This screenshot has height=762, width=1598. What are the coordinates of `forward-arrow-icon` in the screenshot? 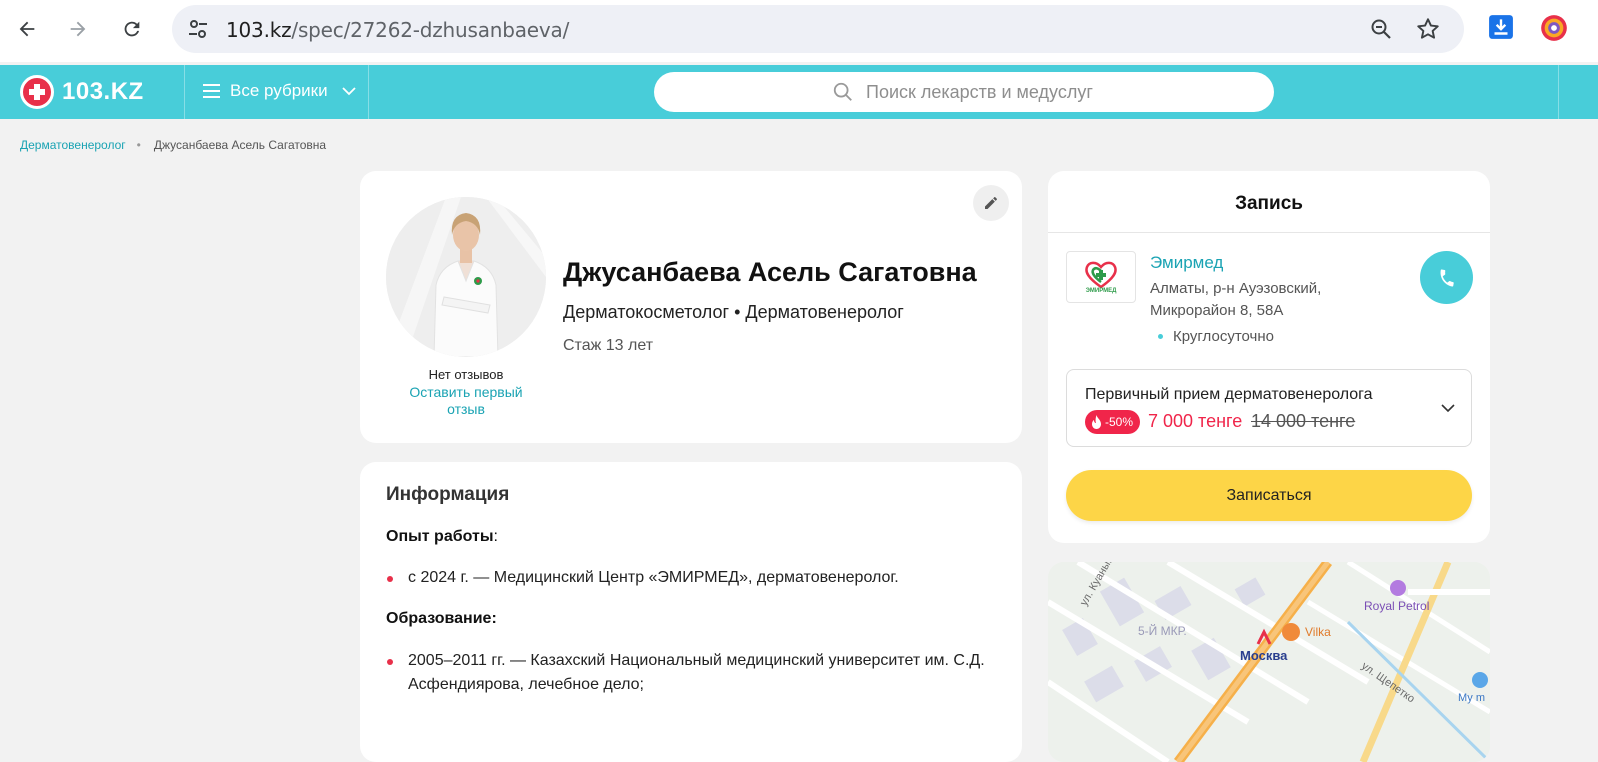 It's located at (78, 29).